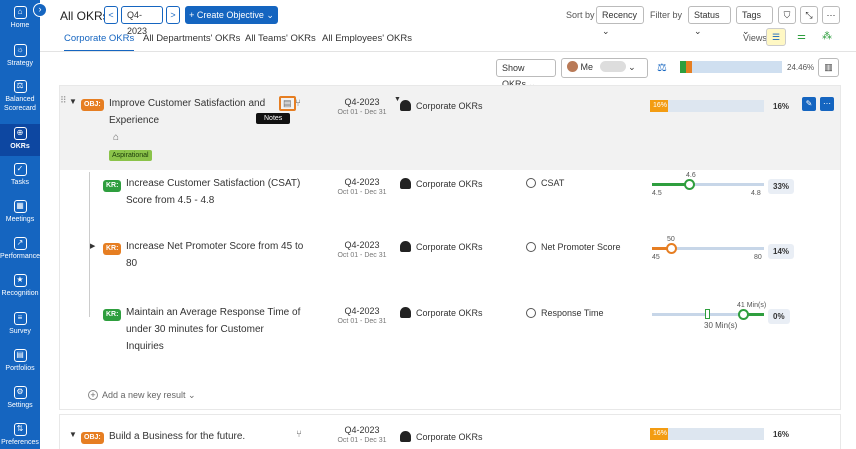 The width and height of the screenshot is (856, 449). What do you see at coordinates (92, 438) in the screenshot?
I see `objective-badge: OBJ:` at bounding box center [92, 438].